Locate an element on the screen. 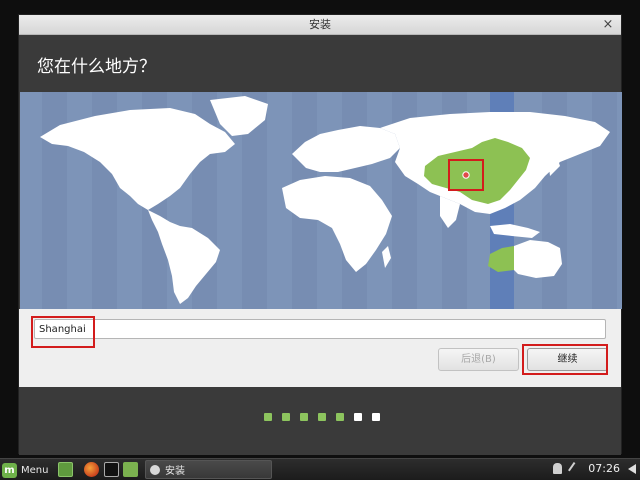 The height and width of the screenshot is (480, 640). page-title: 您在什么地方？ is located at coordinates (96, 67).